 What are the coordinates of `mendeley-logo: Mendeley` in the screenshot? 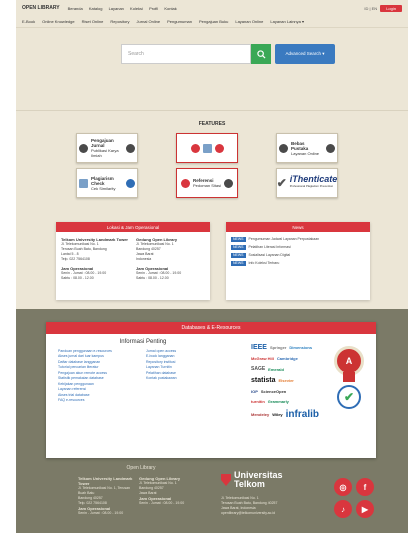 It's located at (260, 414).